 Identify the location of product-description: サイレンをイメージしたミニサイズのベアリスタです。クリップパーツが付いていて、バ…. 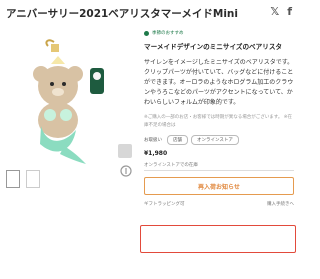
(219, 82).